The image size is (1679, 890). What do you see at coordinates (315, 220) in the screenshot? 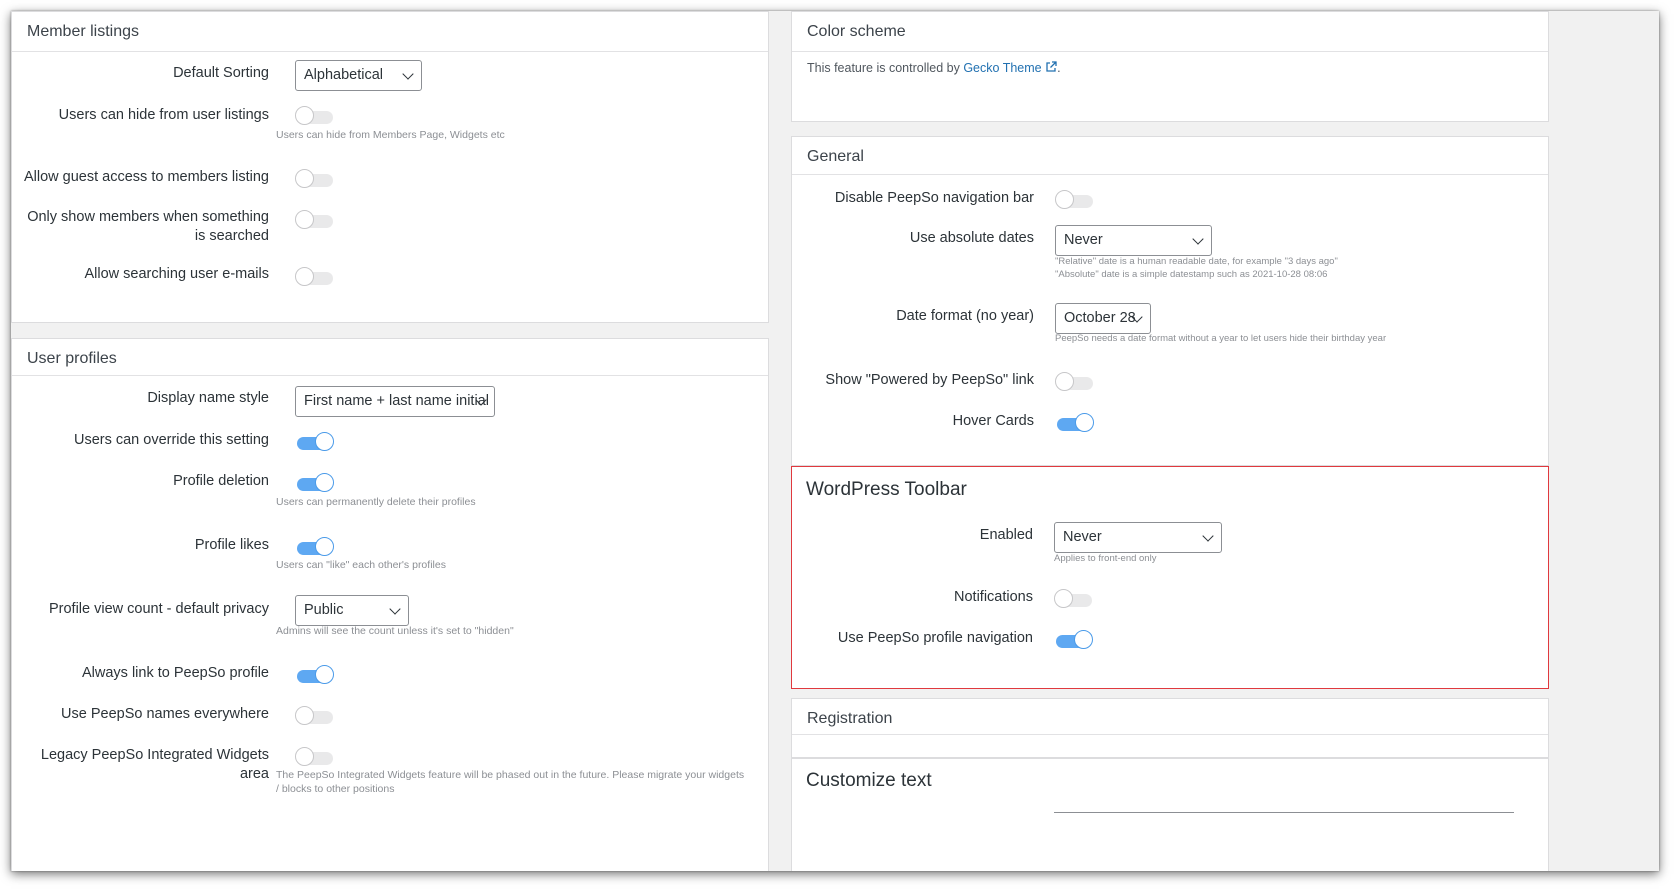
I see `only-show-searched-toggle` at bounding box center [315, 220].